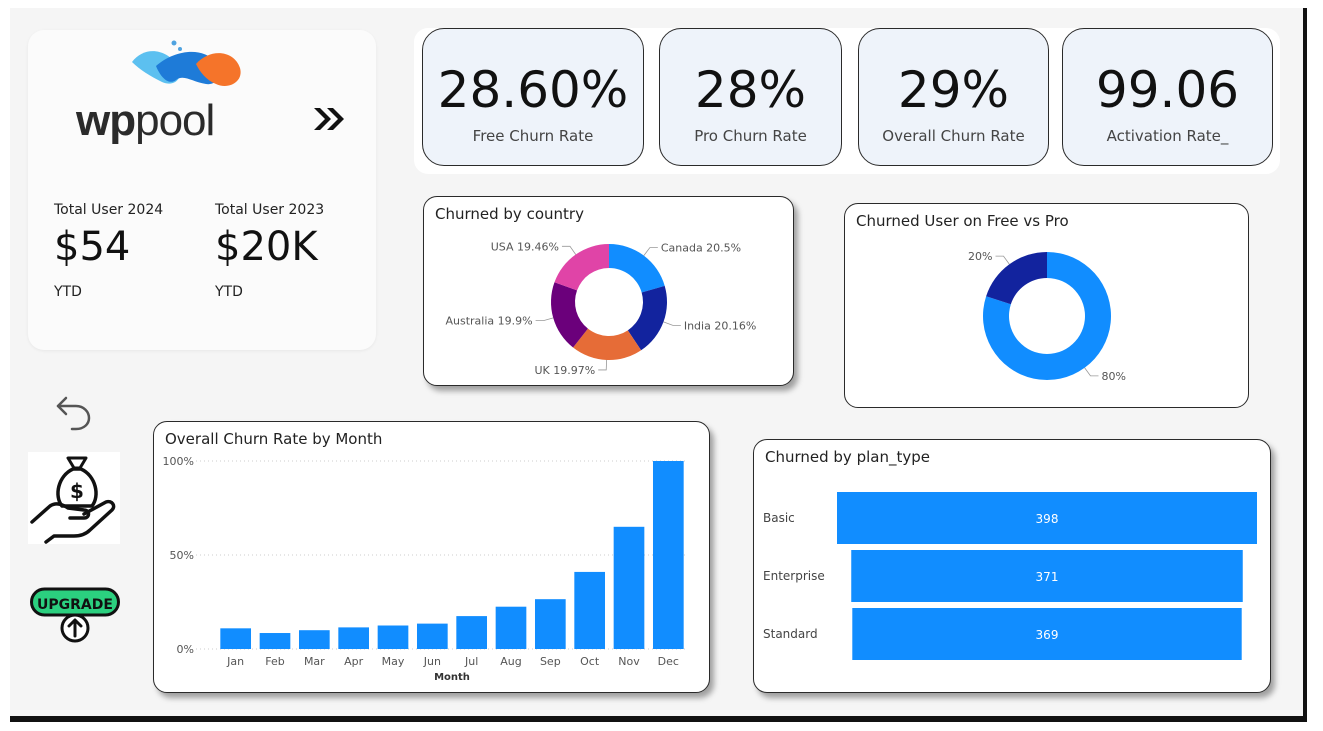  Describe the element at coordinates (750, 90) in the screenshot. I see `kpi-value: 28%` at that location.